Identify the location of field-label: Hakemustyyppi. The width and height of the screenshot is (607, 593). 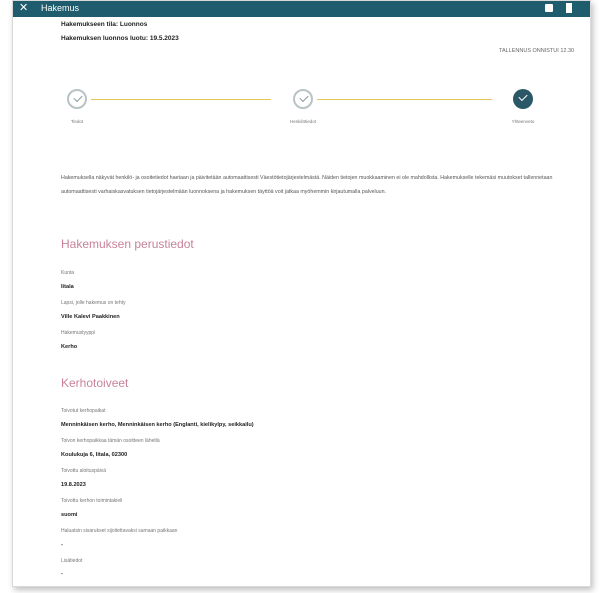
(78, 333).